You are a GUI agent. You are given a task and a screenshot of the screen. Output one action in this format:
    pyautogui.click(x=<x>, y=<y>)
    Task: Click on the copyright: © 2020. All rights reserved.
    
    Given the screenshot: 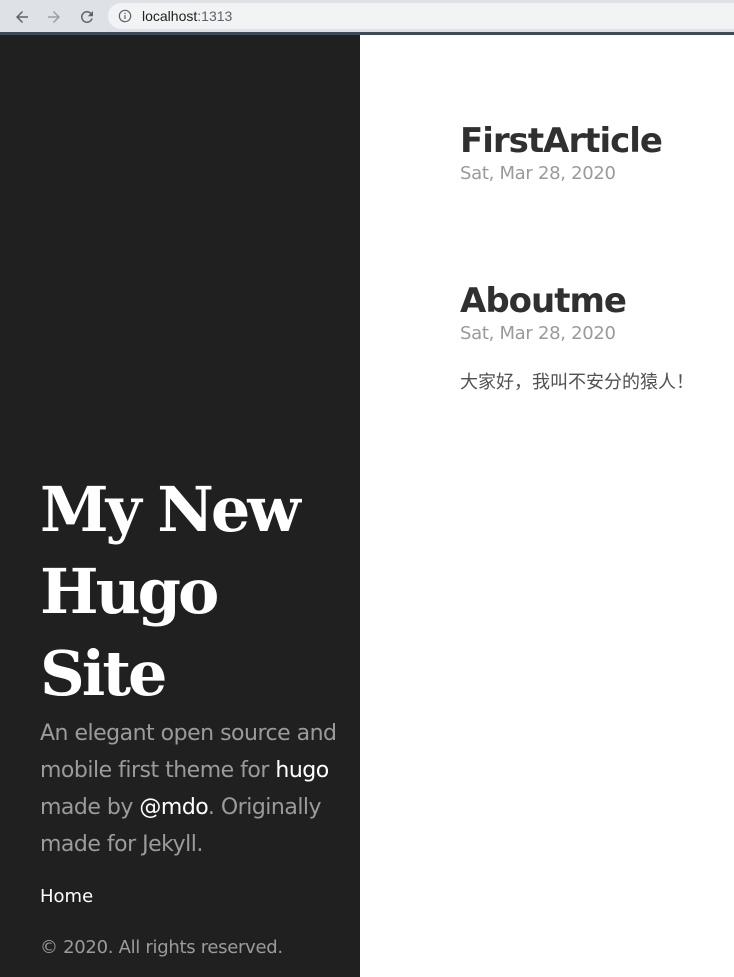 What is the action you would take?
    pyautogui.click(x=161, y=947)
    